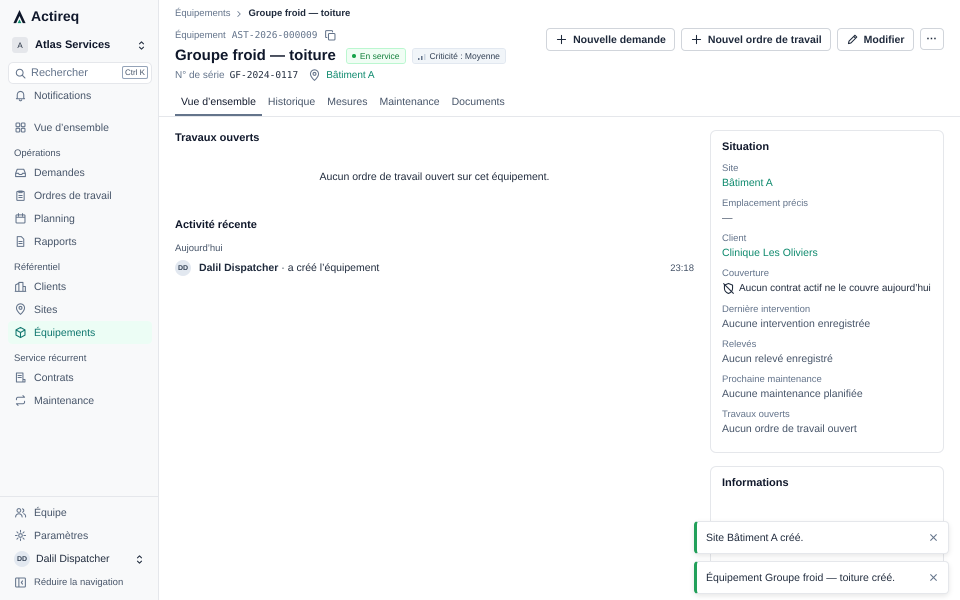 The height and width of the screenshot is (600, 960). Describe the element at coordinates (37, 268) in the screenshot. I see `nav-section-heading: Référentiel` at that location.